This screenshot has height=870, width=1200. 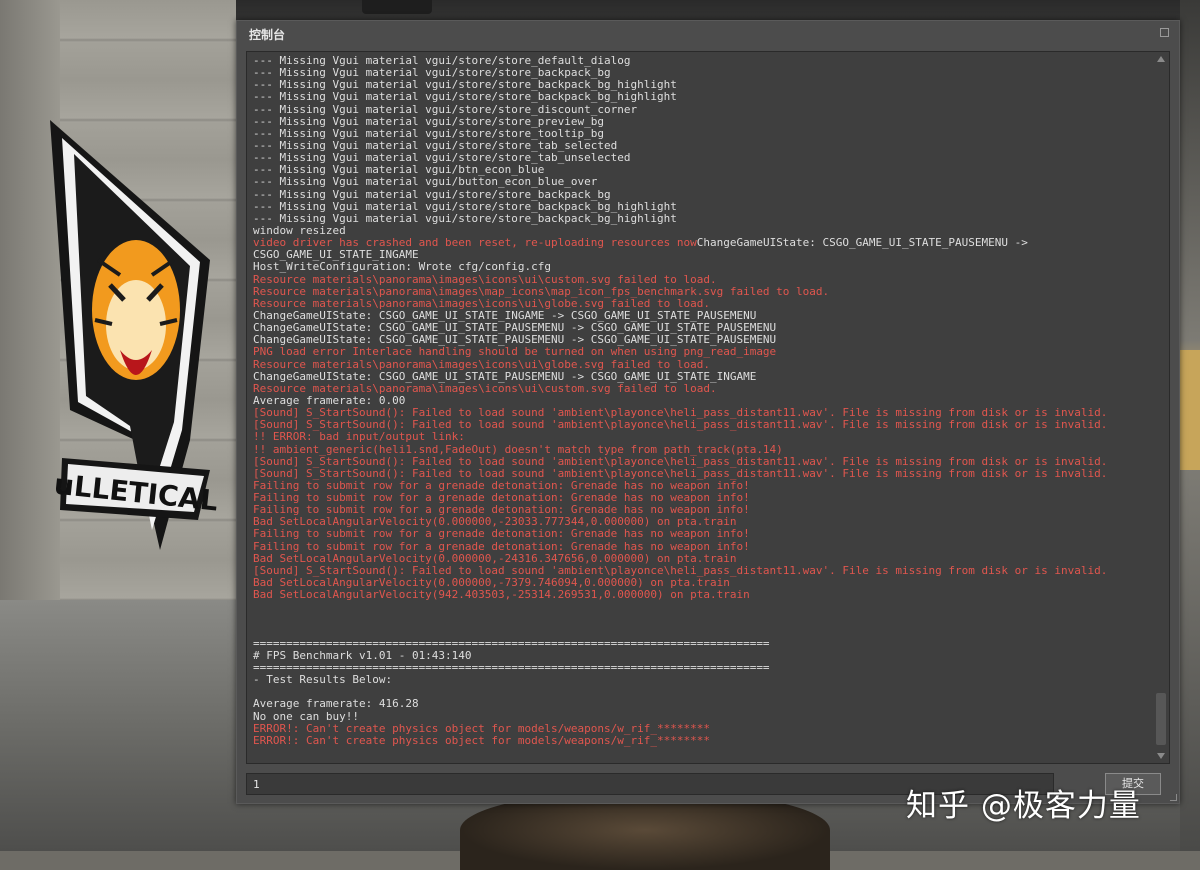 I want to click on vertical-scrollbar, so click(x=1161, y=407).